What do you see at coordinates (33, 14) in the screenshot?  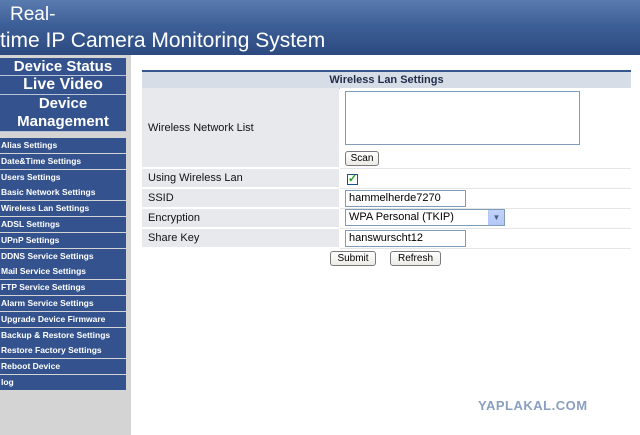 I see `app-title-line1: Real-` at bounding box center [33, 14].